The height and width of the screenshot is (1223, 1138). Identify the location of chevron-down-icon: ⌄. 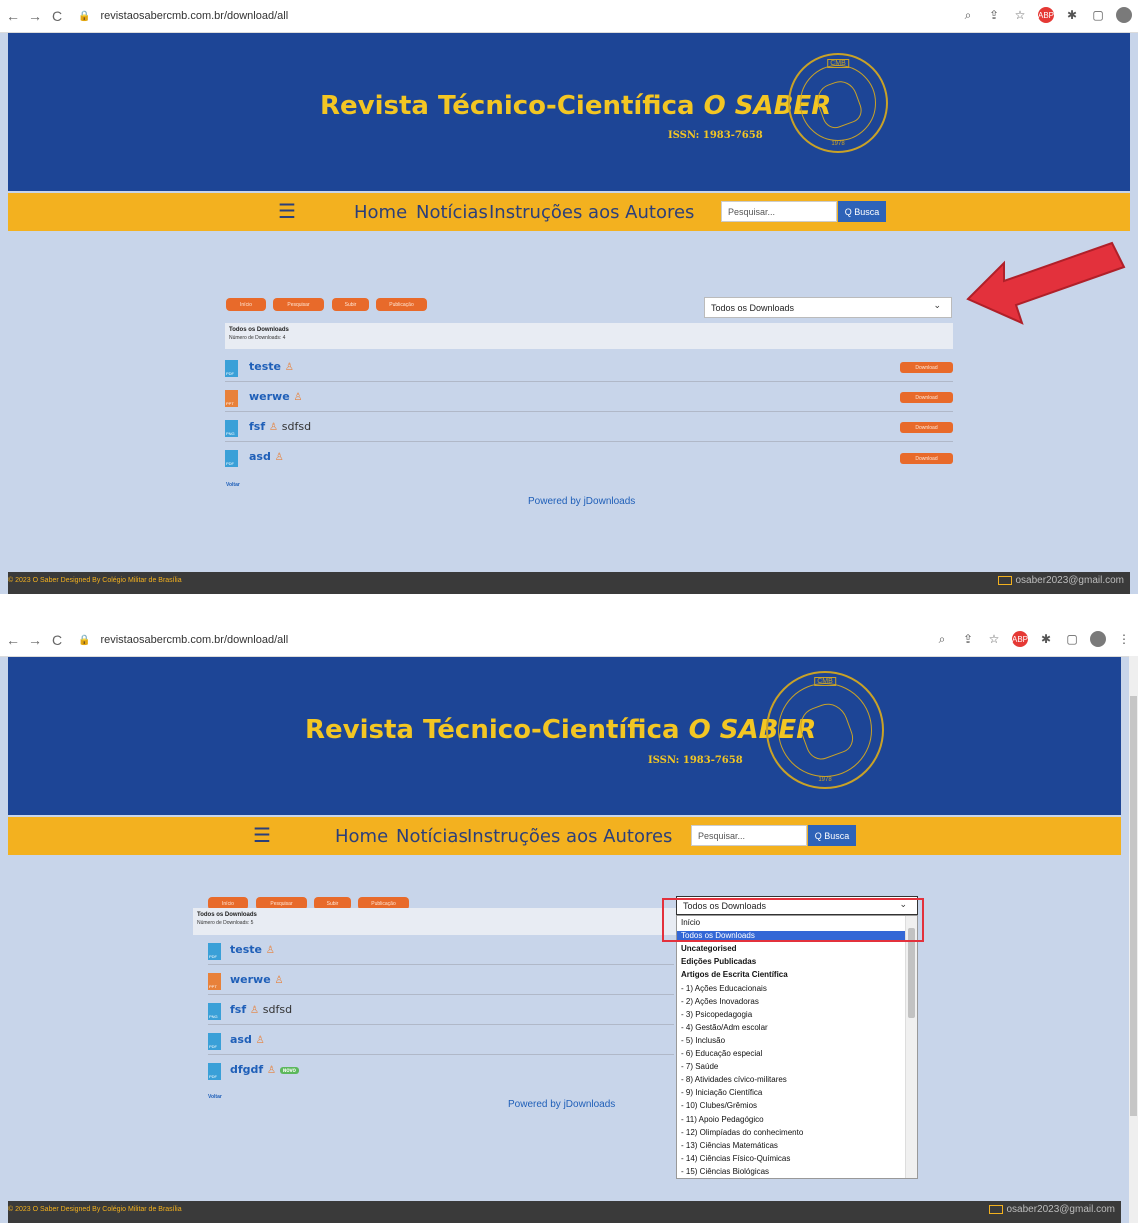
(937, 305).